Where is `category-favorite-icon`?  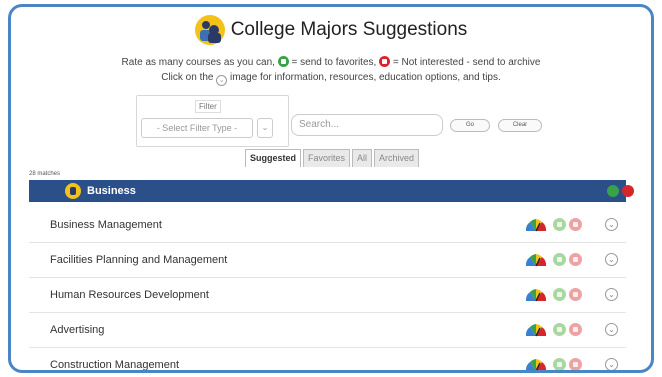 category-favorite-icon is located at coordinates (613, 191).